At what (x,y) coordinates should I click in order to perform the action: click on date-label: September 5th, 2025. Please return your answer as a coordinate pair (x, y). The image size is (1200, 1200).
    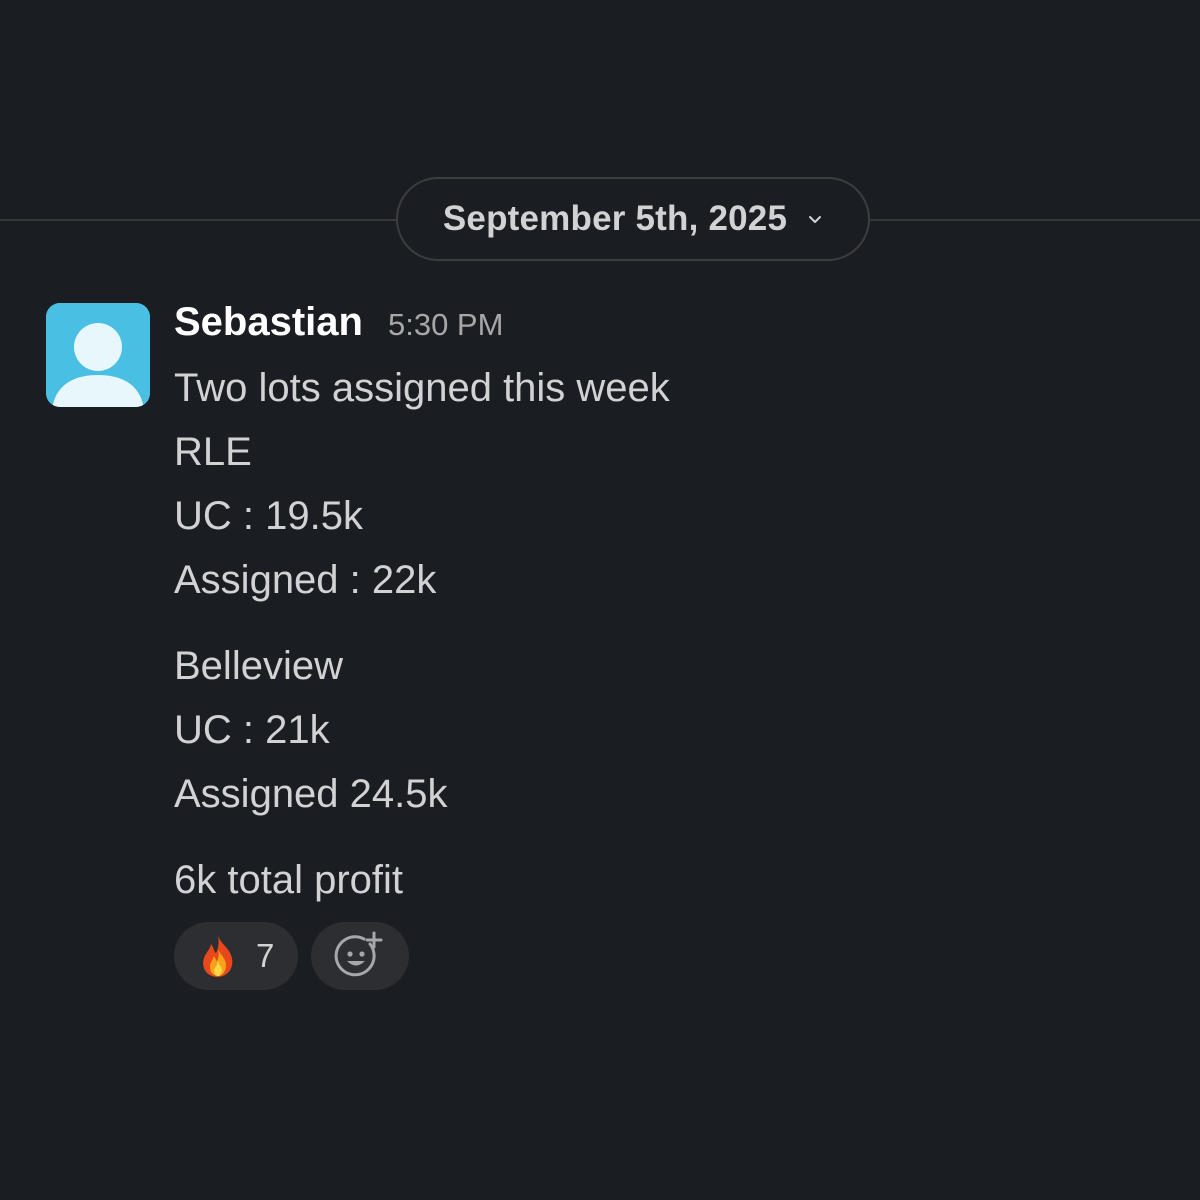
    Looking at the image, I should click on (615, 218).